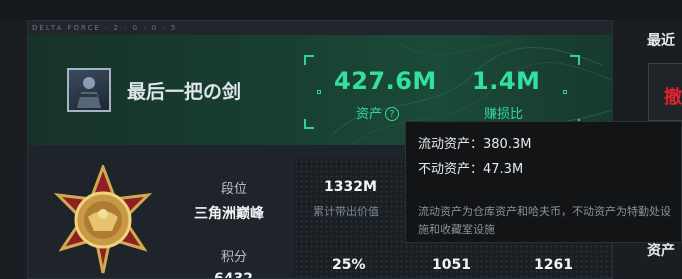  Describe the element at coordinates (234, 189) in the screenshot. I see `rank-tier-label: 段位` at that location.